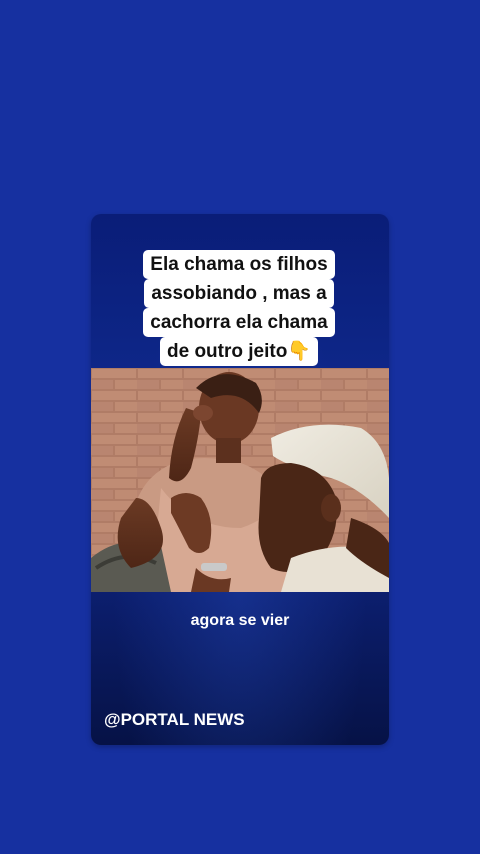 The width and height of the screenshot is (480, 854). What do you see at coordinates (239, 264) in the screenshot?
I see `caption-line-1: Ela chama os filhos` at bounding box center [239, 264].